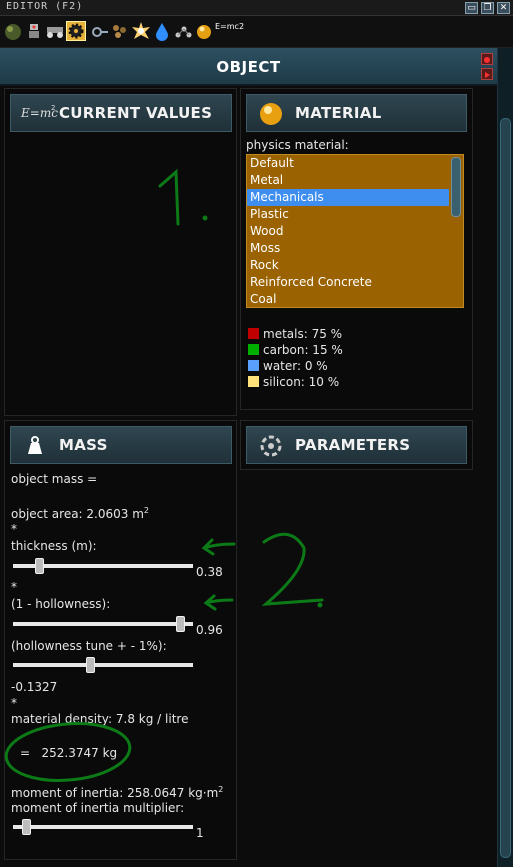 The width and height of the screenshot is (513, 867). Describe the element at coordinates (348, 248) in the screenshot. I see `list-item: Moss` at that location.